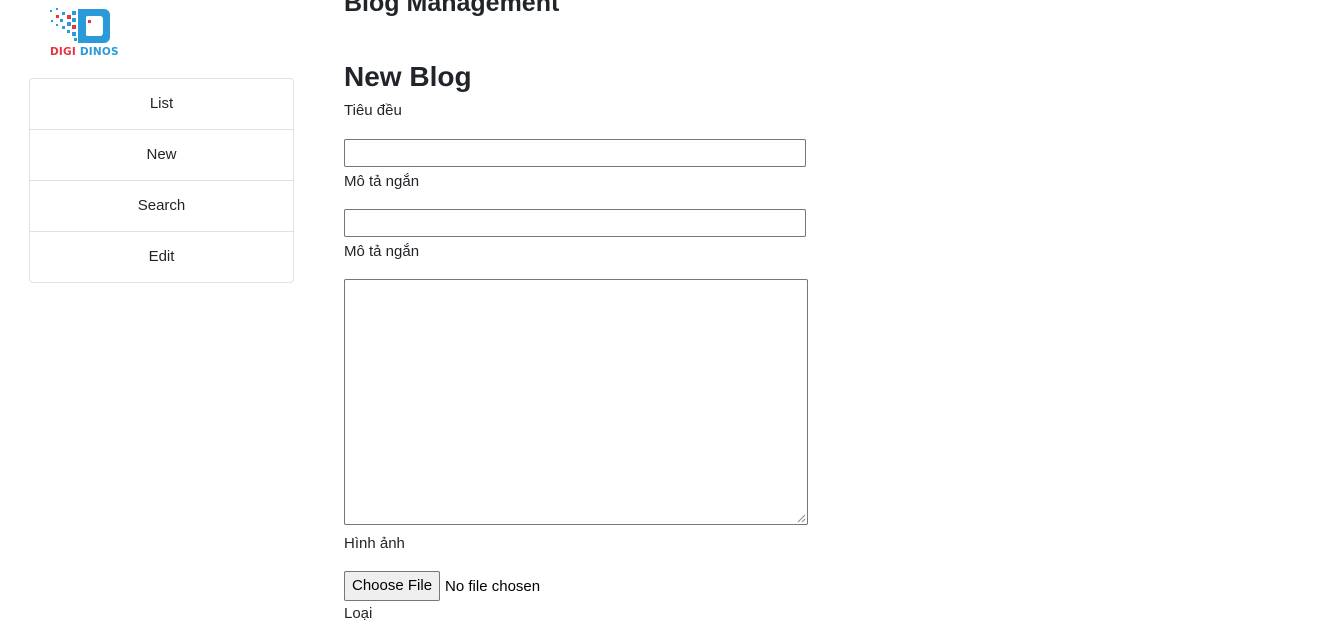 This screenshot has height=625, width=1343. What do you see at coordinates (442, 586) in the screenshot?
I see `image-file-input: Choose File No file chosen` at bounding box center [442, 586].